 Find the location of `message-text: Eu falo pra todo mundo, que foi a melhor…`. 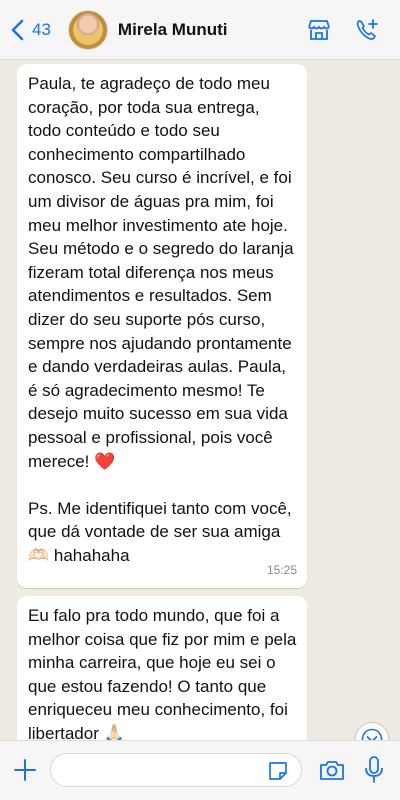

message-text: Eu falo pra todo mundo, que foi a melhor… is located at coordinates (165, 673).